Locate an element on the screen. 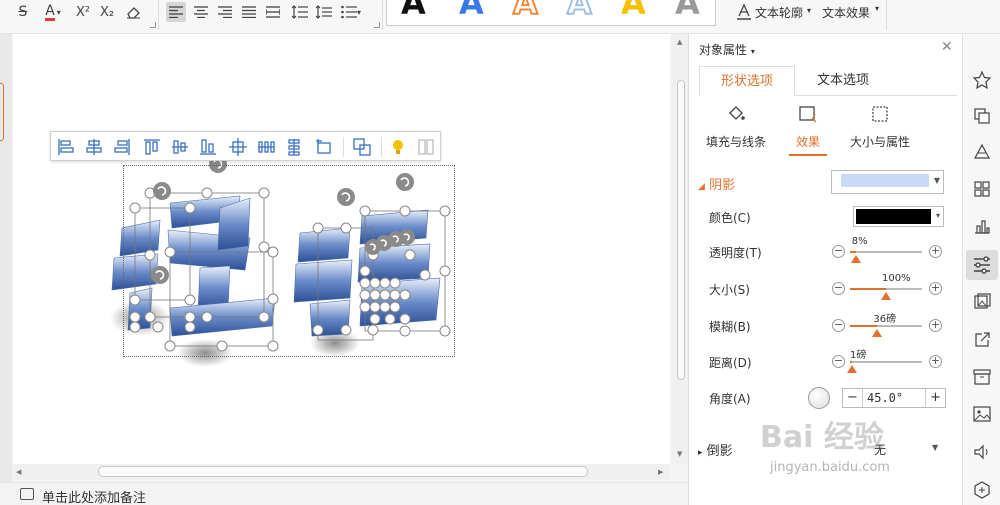  paragraph-group-launcher is located at coordinates (377, 25).